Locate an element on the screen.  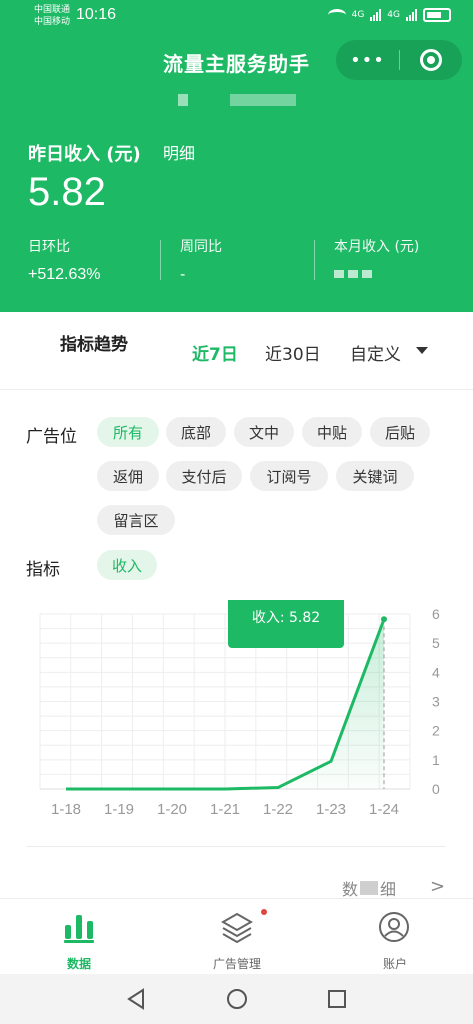
chart-tooltip: 收入: 5.82 is located at coordinates (286, 624).